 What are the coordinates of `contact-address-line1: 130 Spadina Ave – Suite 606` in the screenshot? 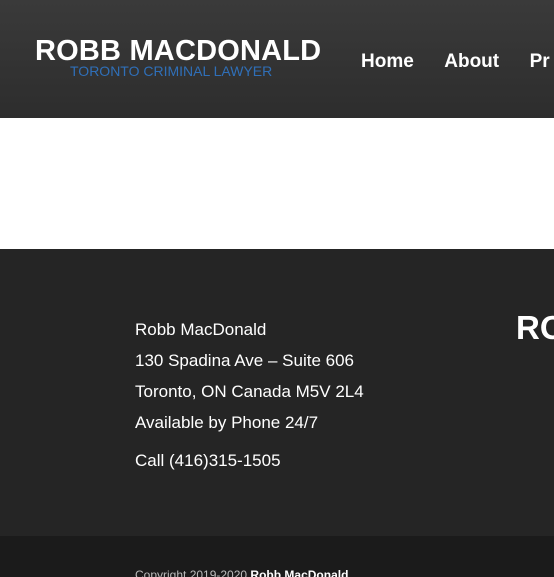 It's located at (244, 360).